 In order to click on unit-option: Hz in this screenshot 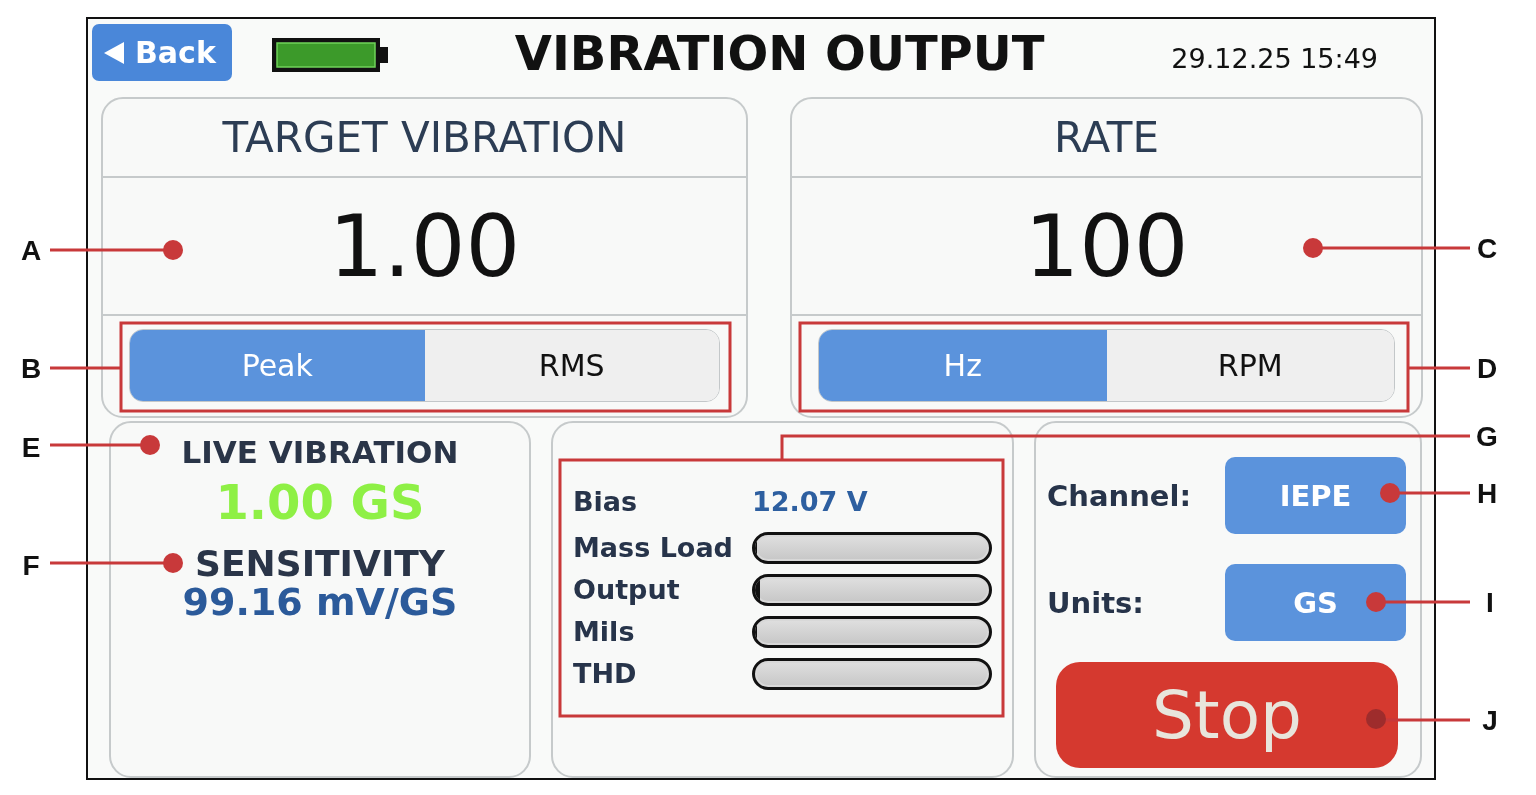, I will do `click(963, 365)`.